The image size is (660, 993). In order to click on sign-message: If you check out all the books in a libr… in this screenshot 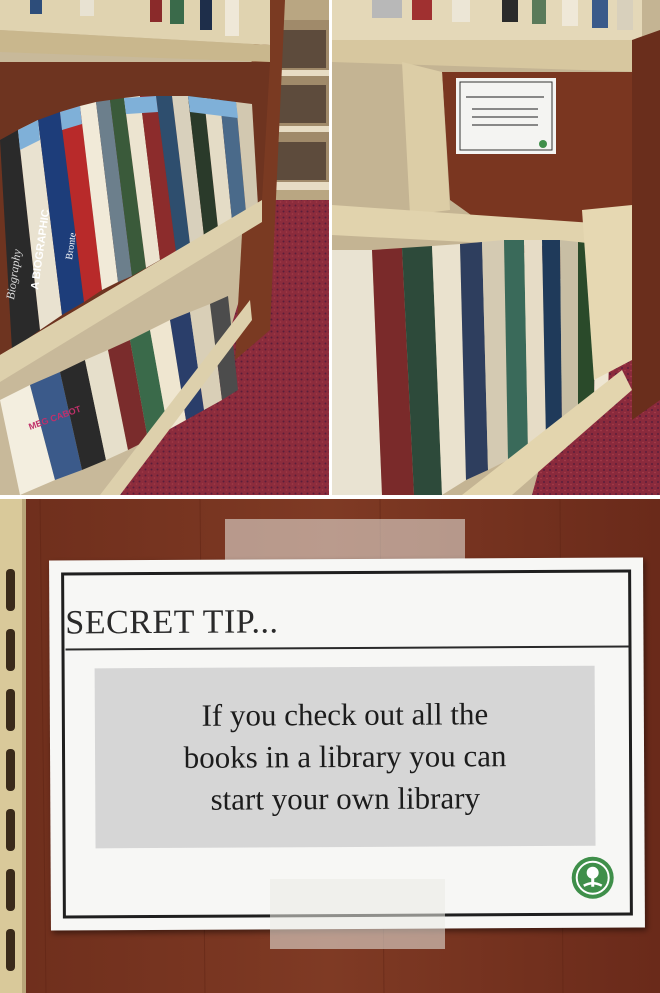, I will do `click(345, 756)`.